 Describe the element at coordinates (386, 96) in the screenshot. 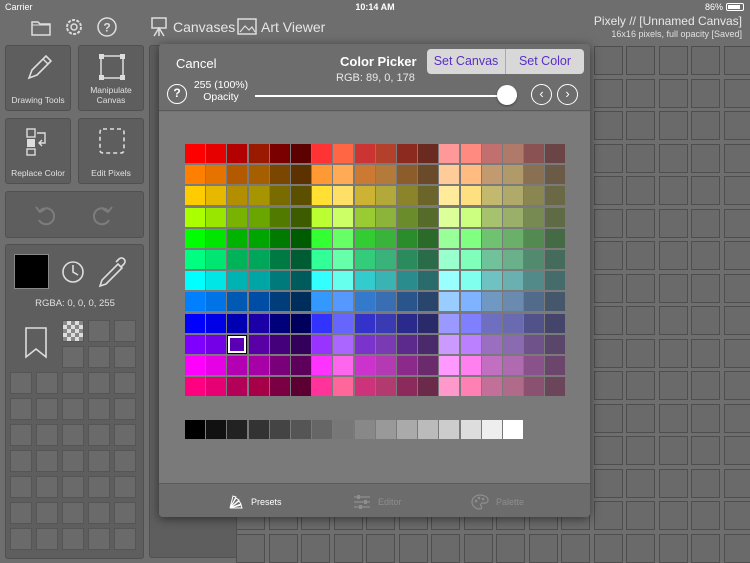

I see `opacity-slider-track` at that location.